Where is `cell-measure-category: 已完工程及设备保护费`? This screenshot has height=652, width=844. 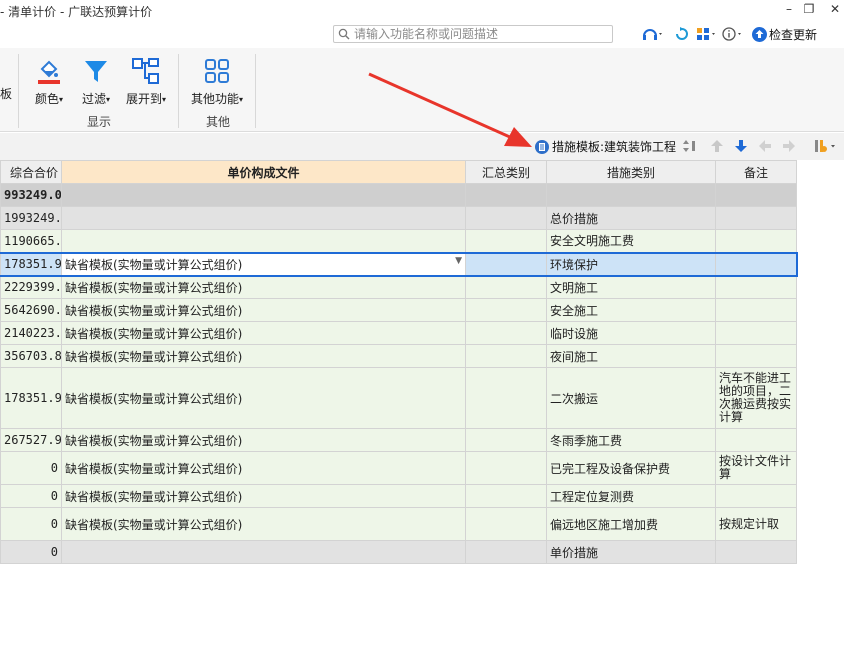
cell-measure-category: 已完工程及设备保护费 is located at coordinates (631, 468).